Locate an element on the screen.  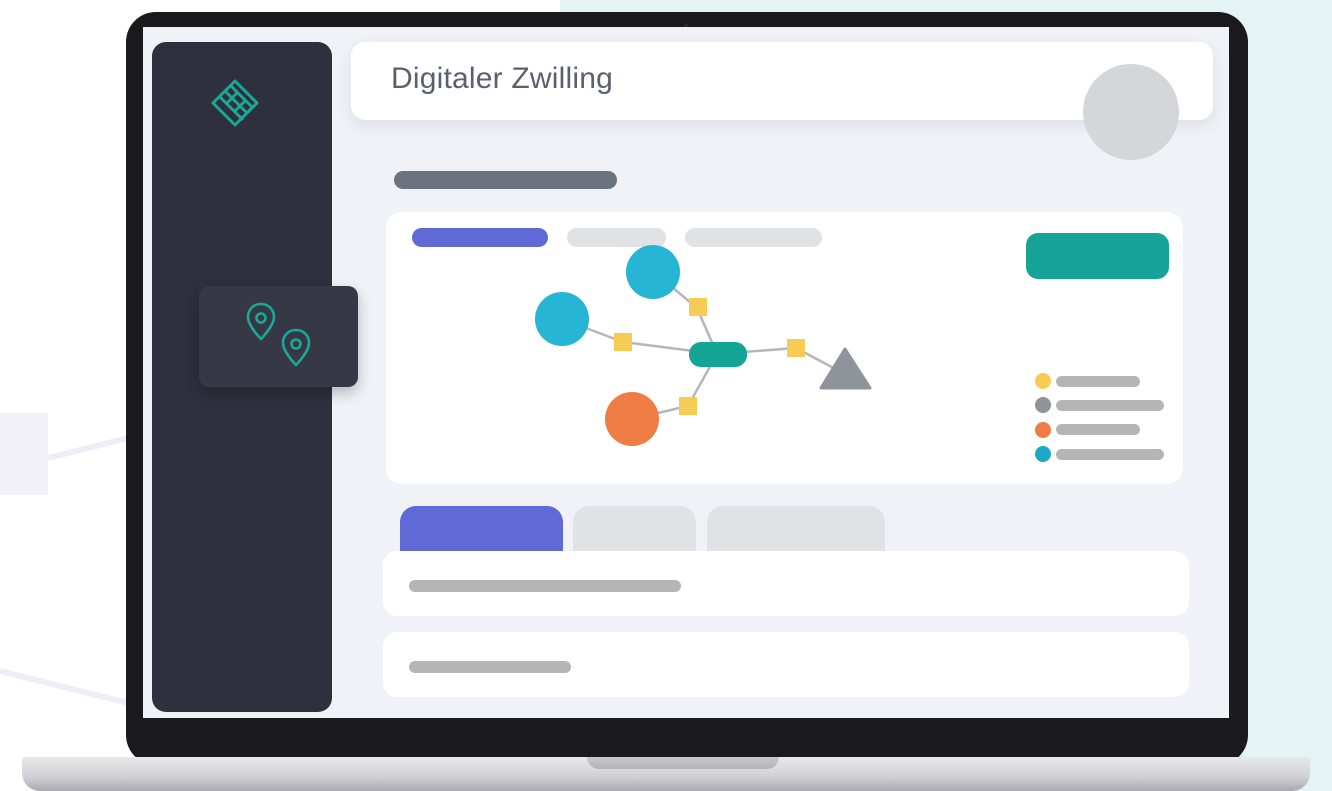
cube-network-logo-icon is located at coordinates (235, 105).